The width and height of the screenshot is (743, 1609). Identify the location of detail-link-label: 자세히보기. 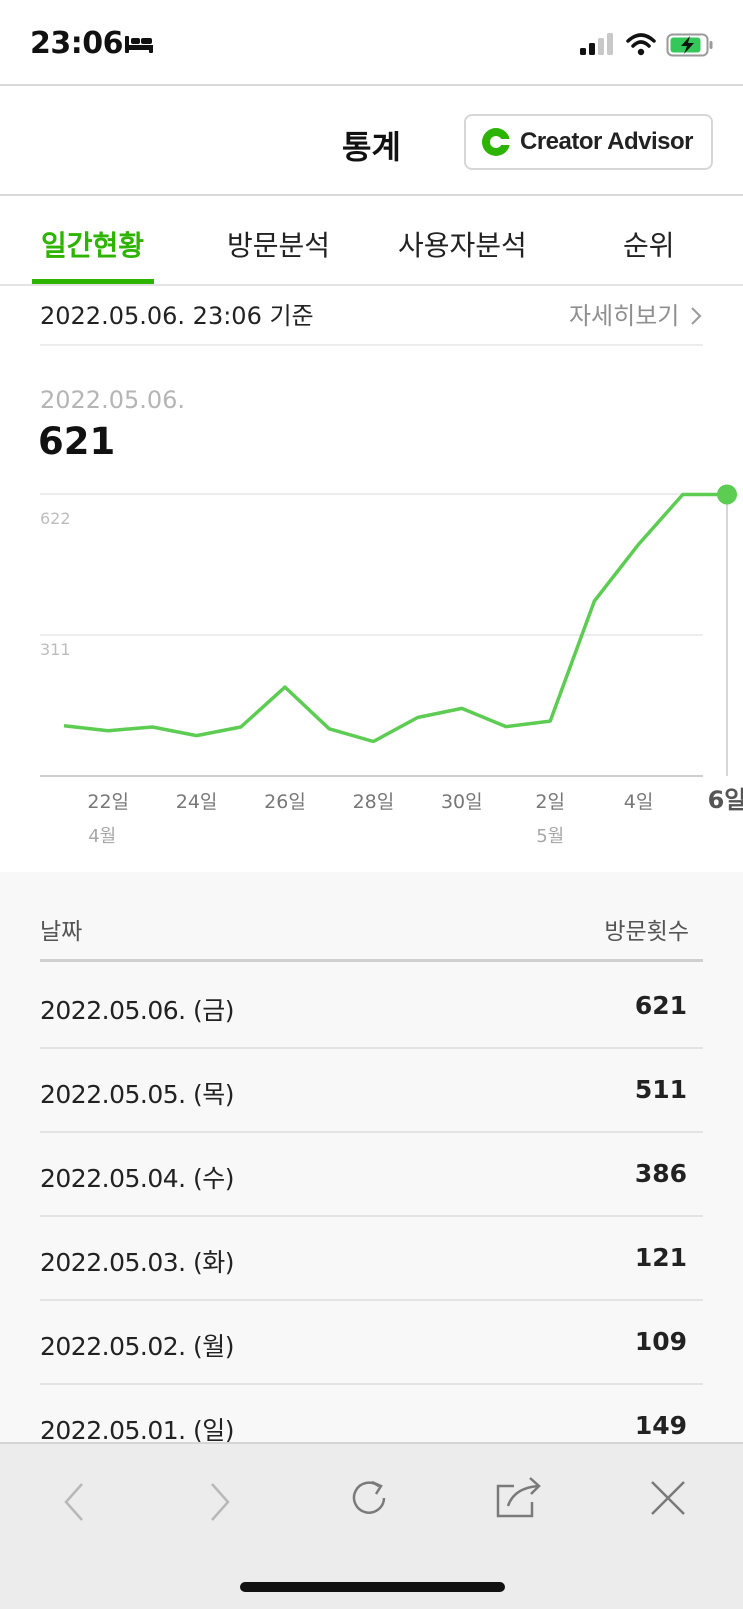
(624, 316).